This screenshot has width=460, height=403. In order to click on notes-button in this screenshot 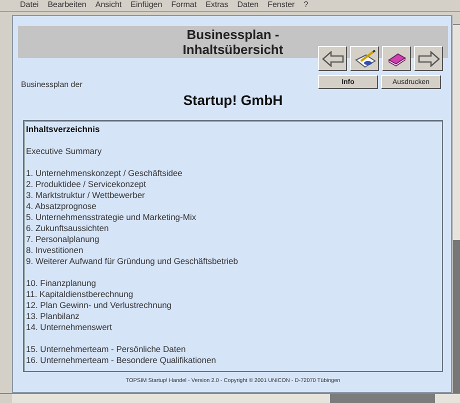, I will do `click(364, 58)`.